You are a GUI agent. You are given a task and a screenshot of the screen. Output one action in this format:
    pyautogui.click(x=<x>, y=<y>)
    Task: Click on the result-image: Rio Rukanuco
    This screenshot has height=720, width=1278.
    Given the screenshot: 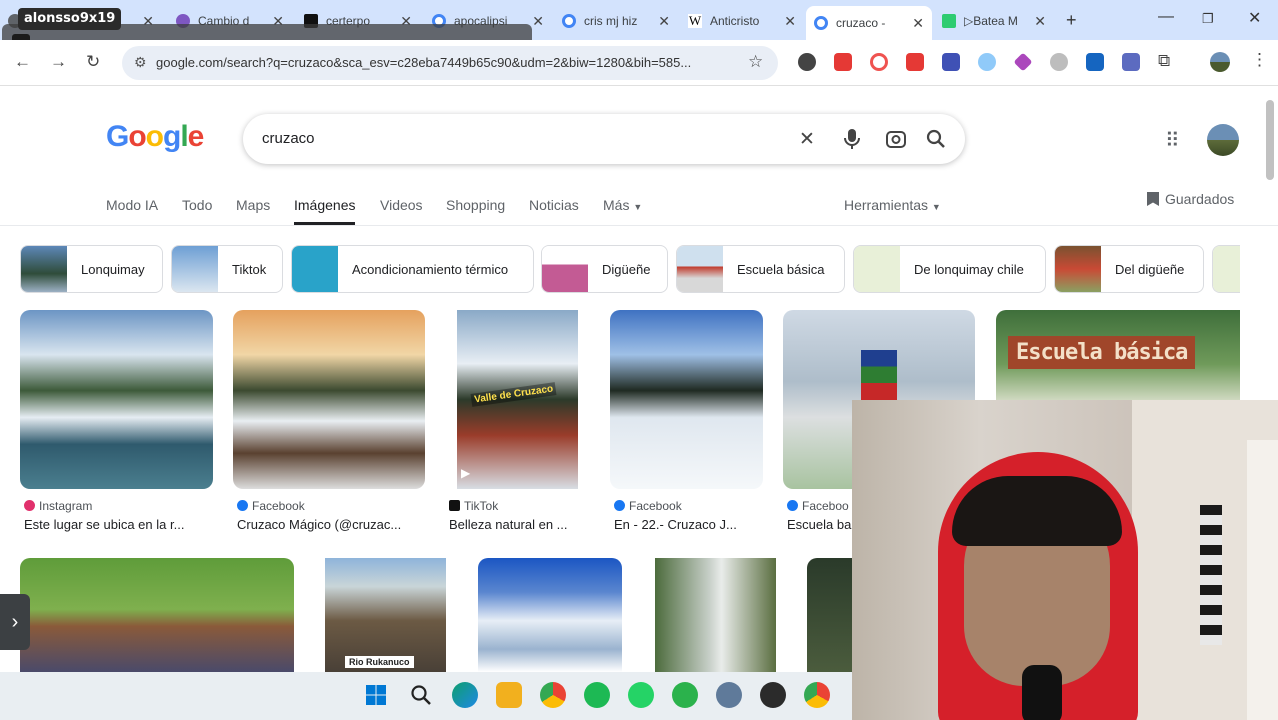 What is the action you would take?
    pyautogui.click(x=385, y=615)
    